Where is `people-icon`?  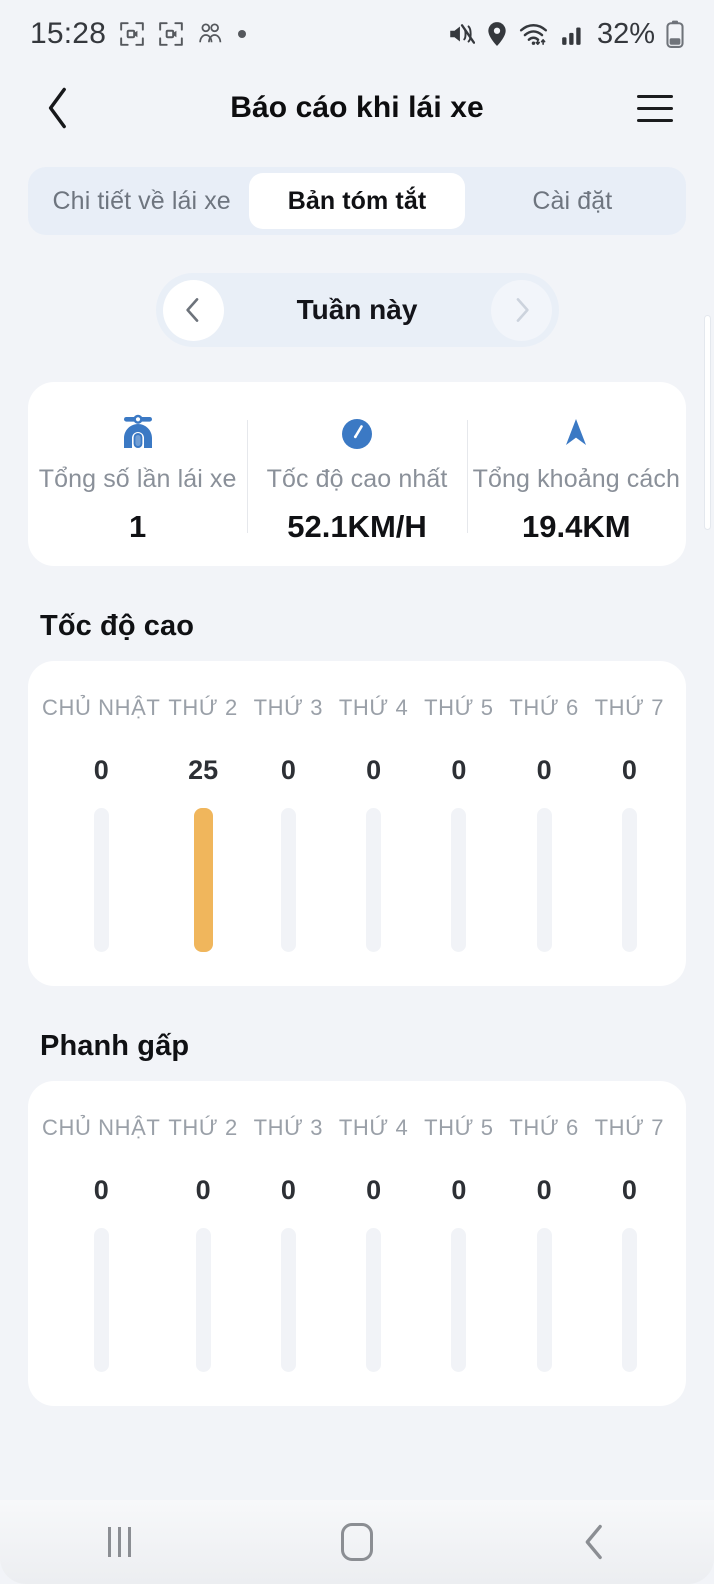
people-icon is located at coordinates (210, 34).